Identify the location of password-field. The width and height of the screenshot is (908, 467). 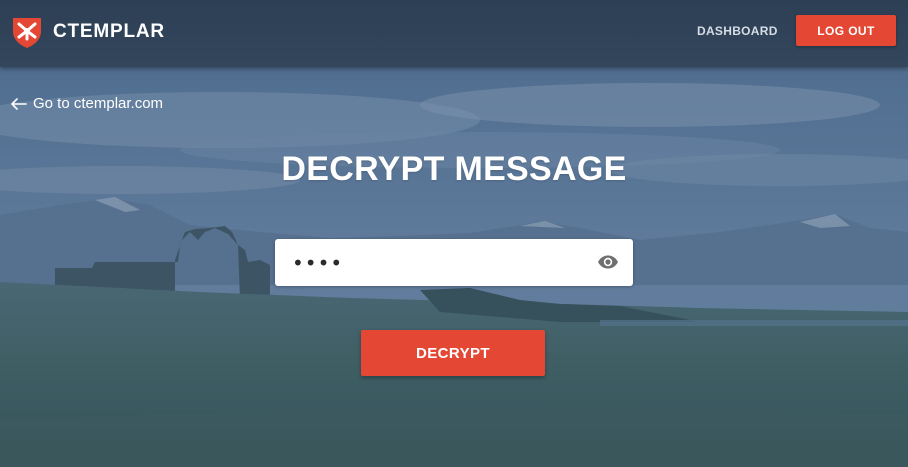
(454, 262).